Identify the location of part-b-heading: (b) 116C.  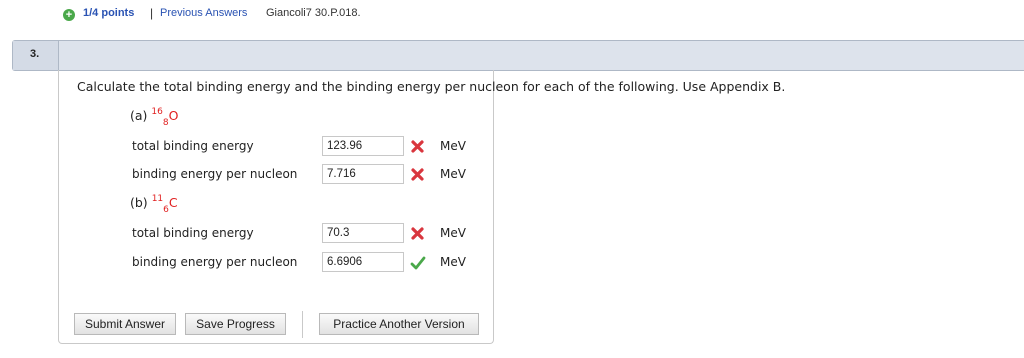
(154, 204).